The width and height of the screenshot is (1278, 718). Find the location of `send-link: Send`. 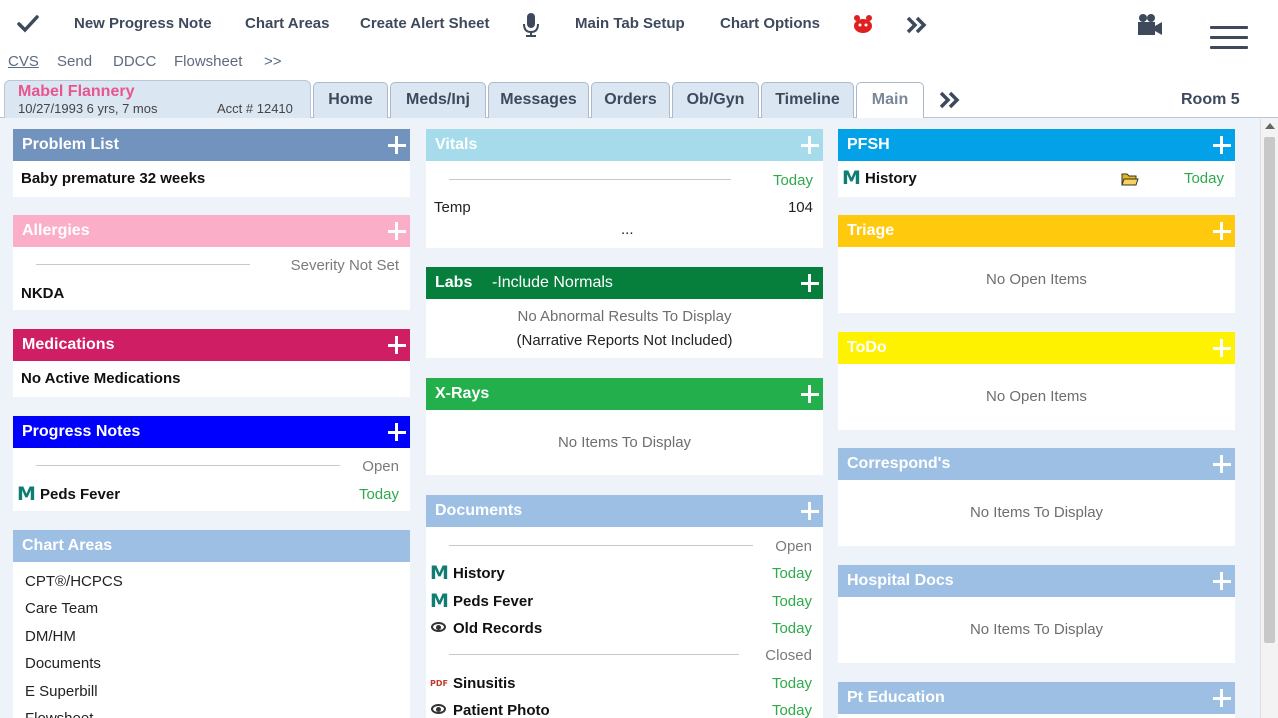

send-link: Send is located at coordinates (74, 61).